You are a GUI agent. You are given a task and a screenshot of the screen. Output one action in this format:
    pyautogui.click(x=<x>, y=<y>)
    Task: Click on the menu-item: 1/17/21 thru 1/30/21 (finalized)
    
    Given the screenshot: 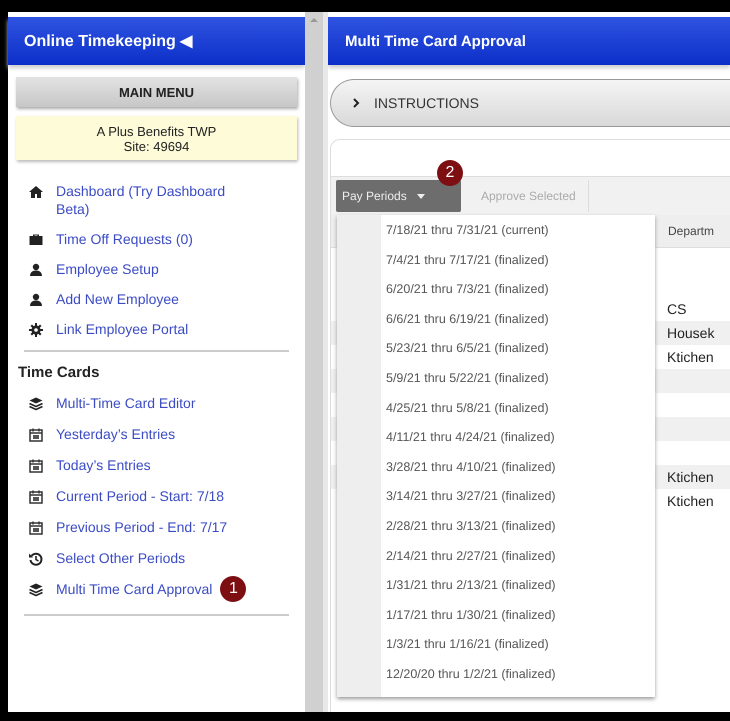 What is the action you would take?
    pyautogui.click(x=471, y=623)
    